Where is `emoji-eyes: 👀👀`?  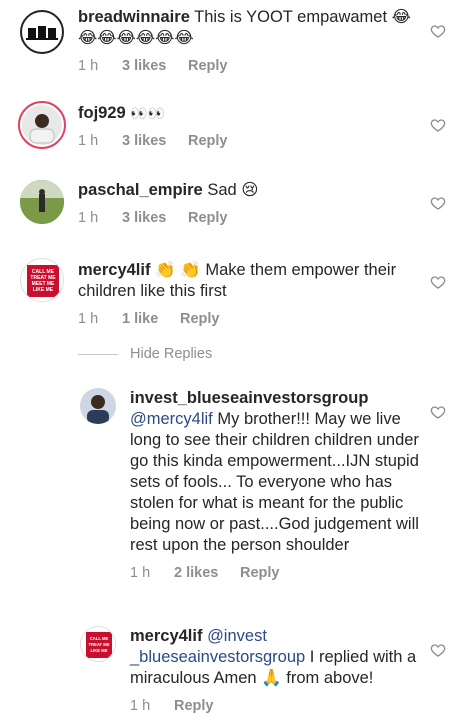
emoji-eyes: 👀👀 is located at coordinates (148, 113).